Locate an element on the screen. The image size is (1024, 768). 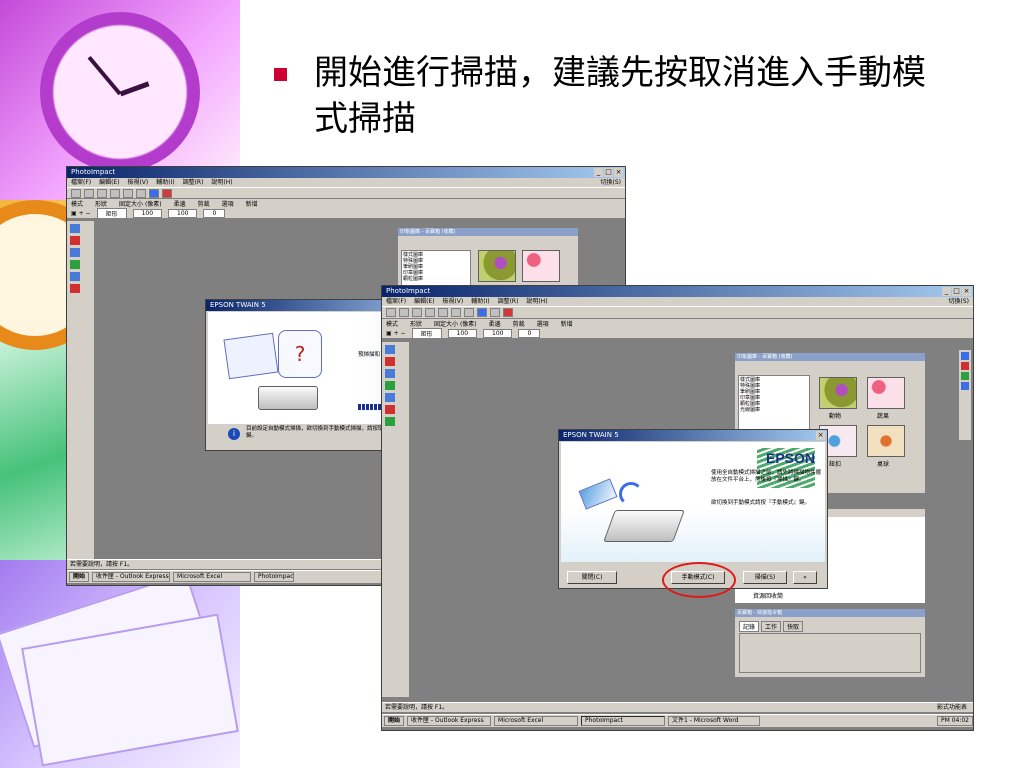
opt-option-label: 選項 is located at coordinates (227, 204).